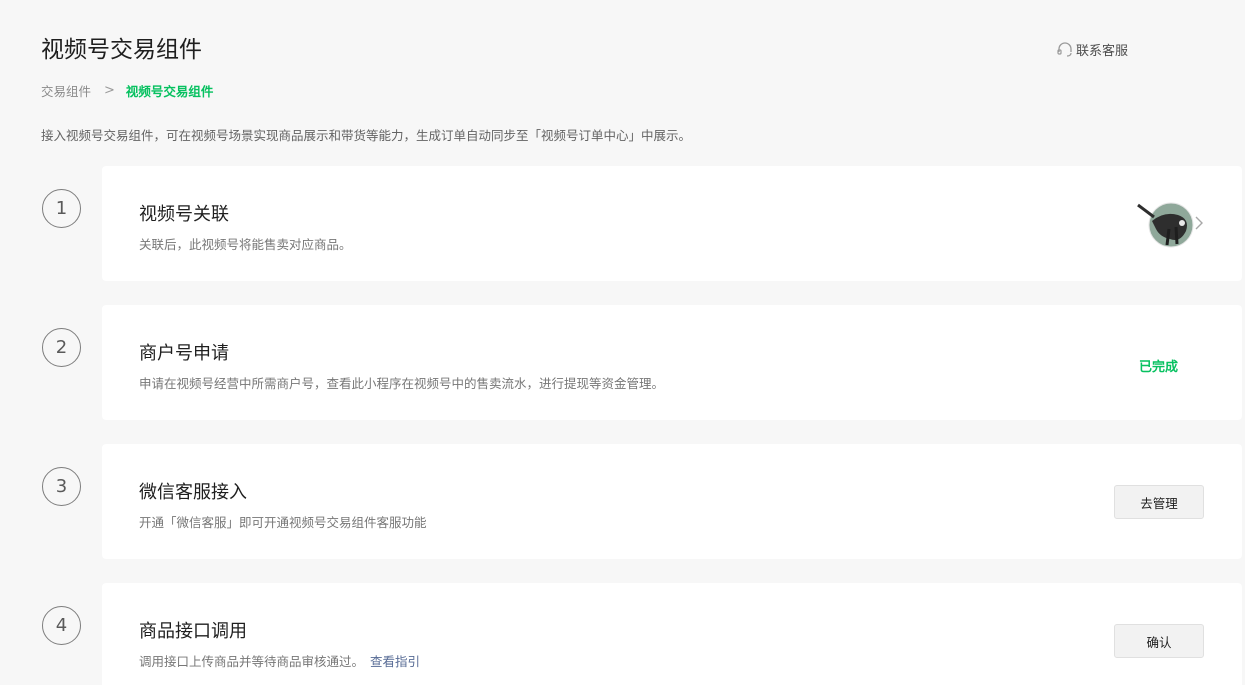 The image size is (1245, 685). I want to click on channel-avatar, so click(1165, 226).